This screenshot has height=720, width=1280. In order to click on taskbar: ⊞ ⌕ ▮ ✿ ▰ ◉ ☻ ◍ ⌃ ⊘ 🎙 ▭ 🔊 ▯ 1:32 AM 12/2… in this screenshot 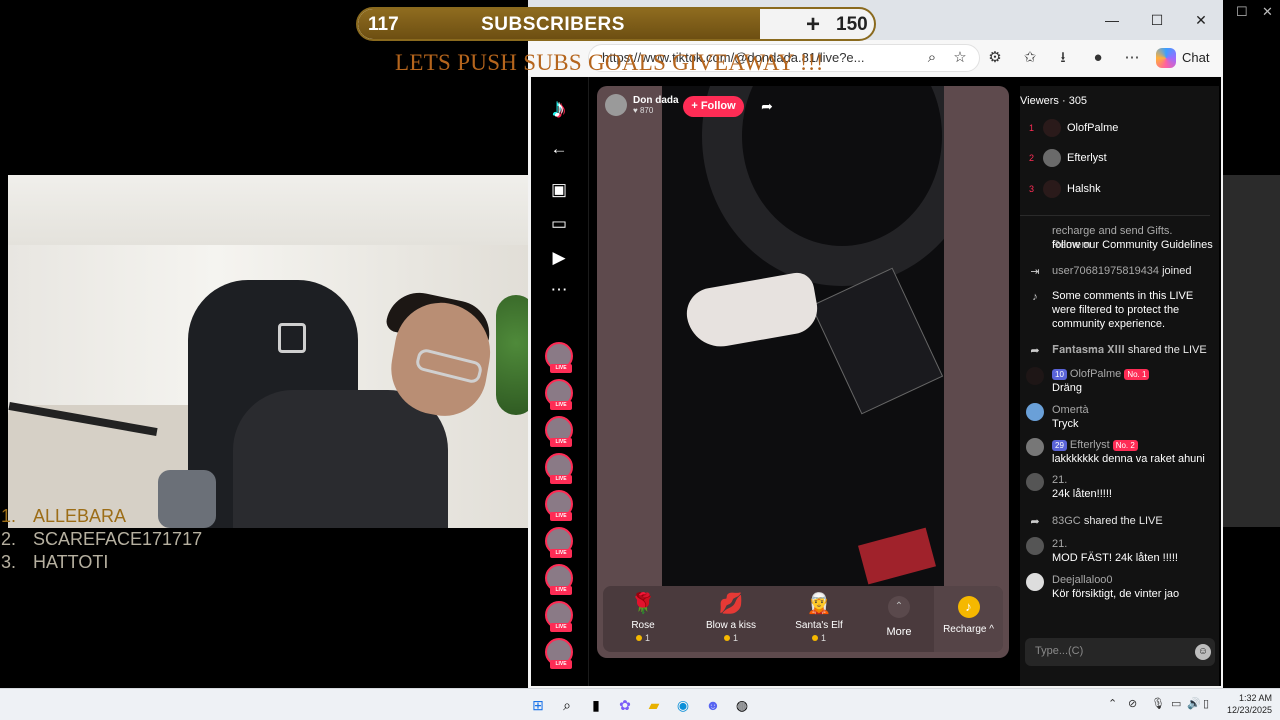, I will do `click(640, 704)`.